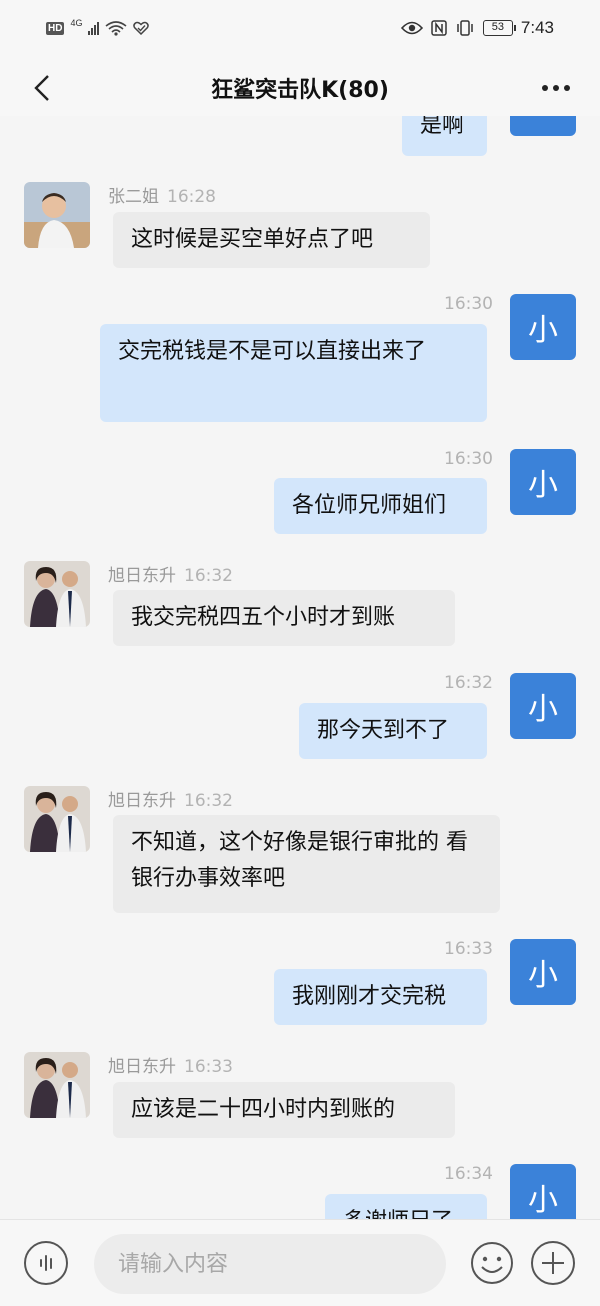  What do you see at coordinates (444, 136) in the screenshot?
I see `message-bubble: 是啊` at bounding box center [444, 136].